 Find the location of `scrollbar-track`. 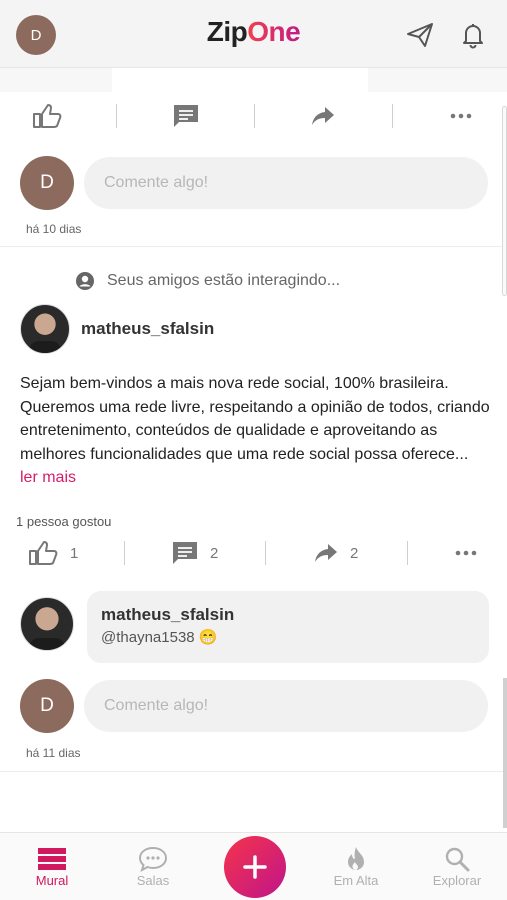

scrollbar-track is located at coordinates (504, 201).